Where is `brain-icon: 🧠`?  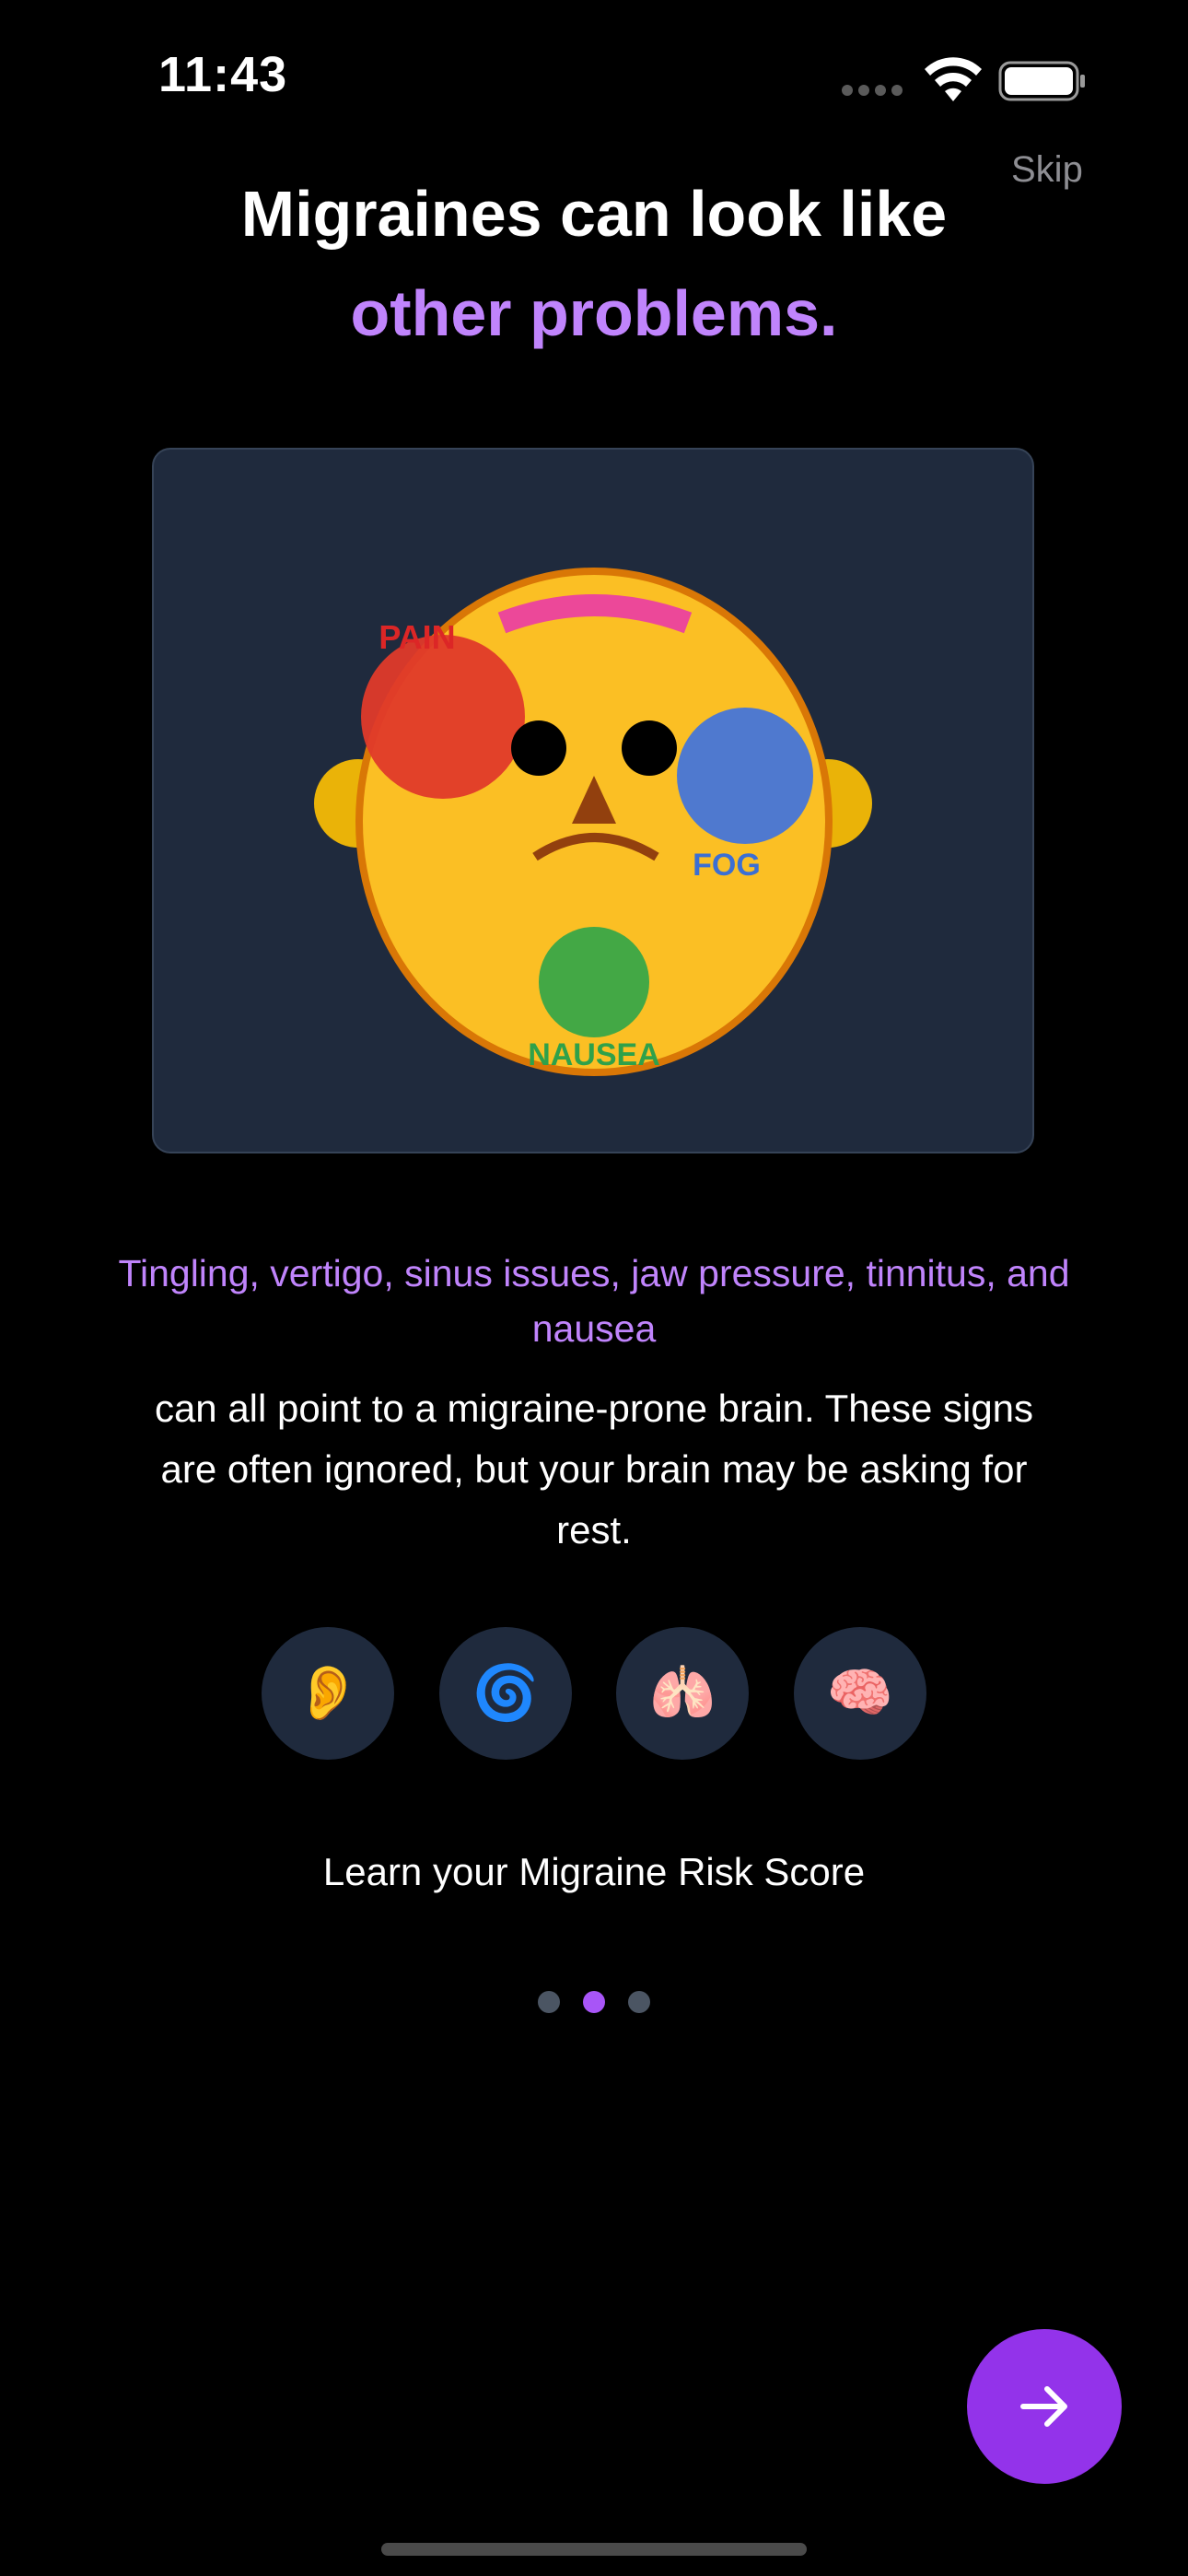
brain-icon: 🧠 is located at coordinates (859, 1693).